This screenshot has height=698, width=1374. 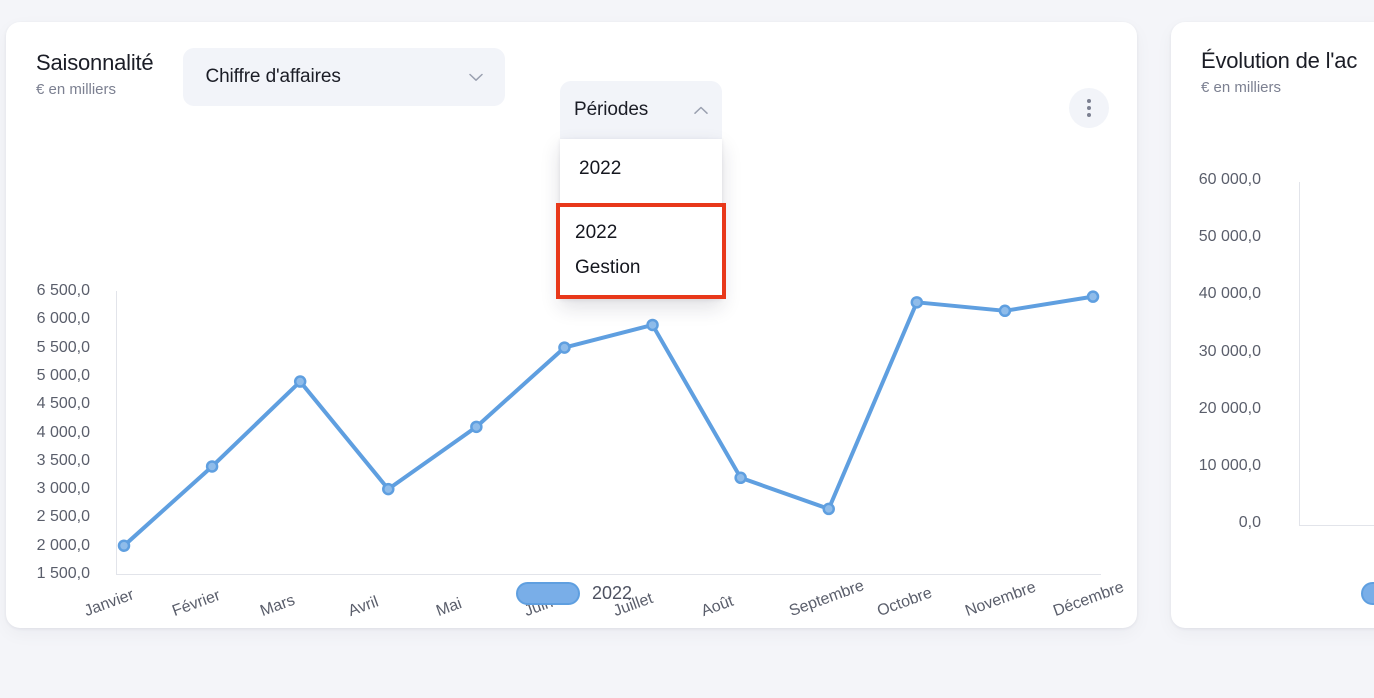 I want to click on kebab-dot, so click(x=1089, y=101).